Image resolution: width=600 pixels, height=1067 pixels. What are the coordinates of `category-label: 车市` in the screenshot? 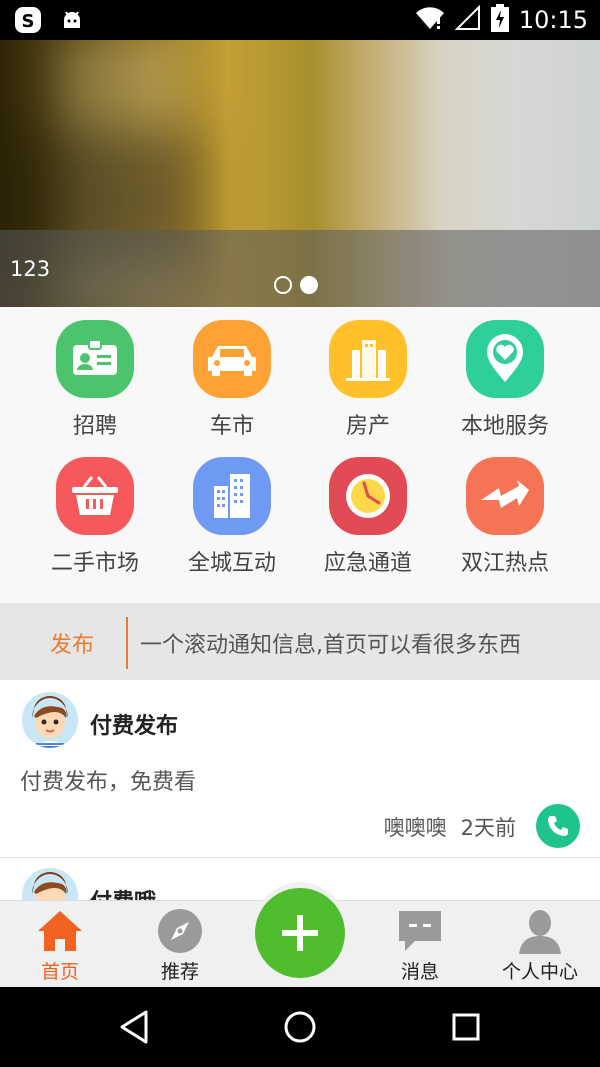 It's located at (231, 426).